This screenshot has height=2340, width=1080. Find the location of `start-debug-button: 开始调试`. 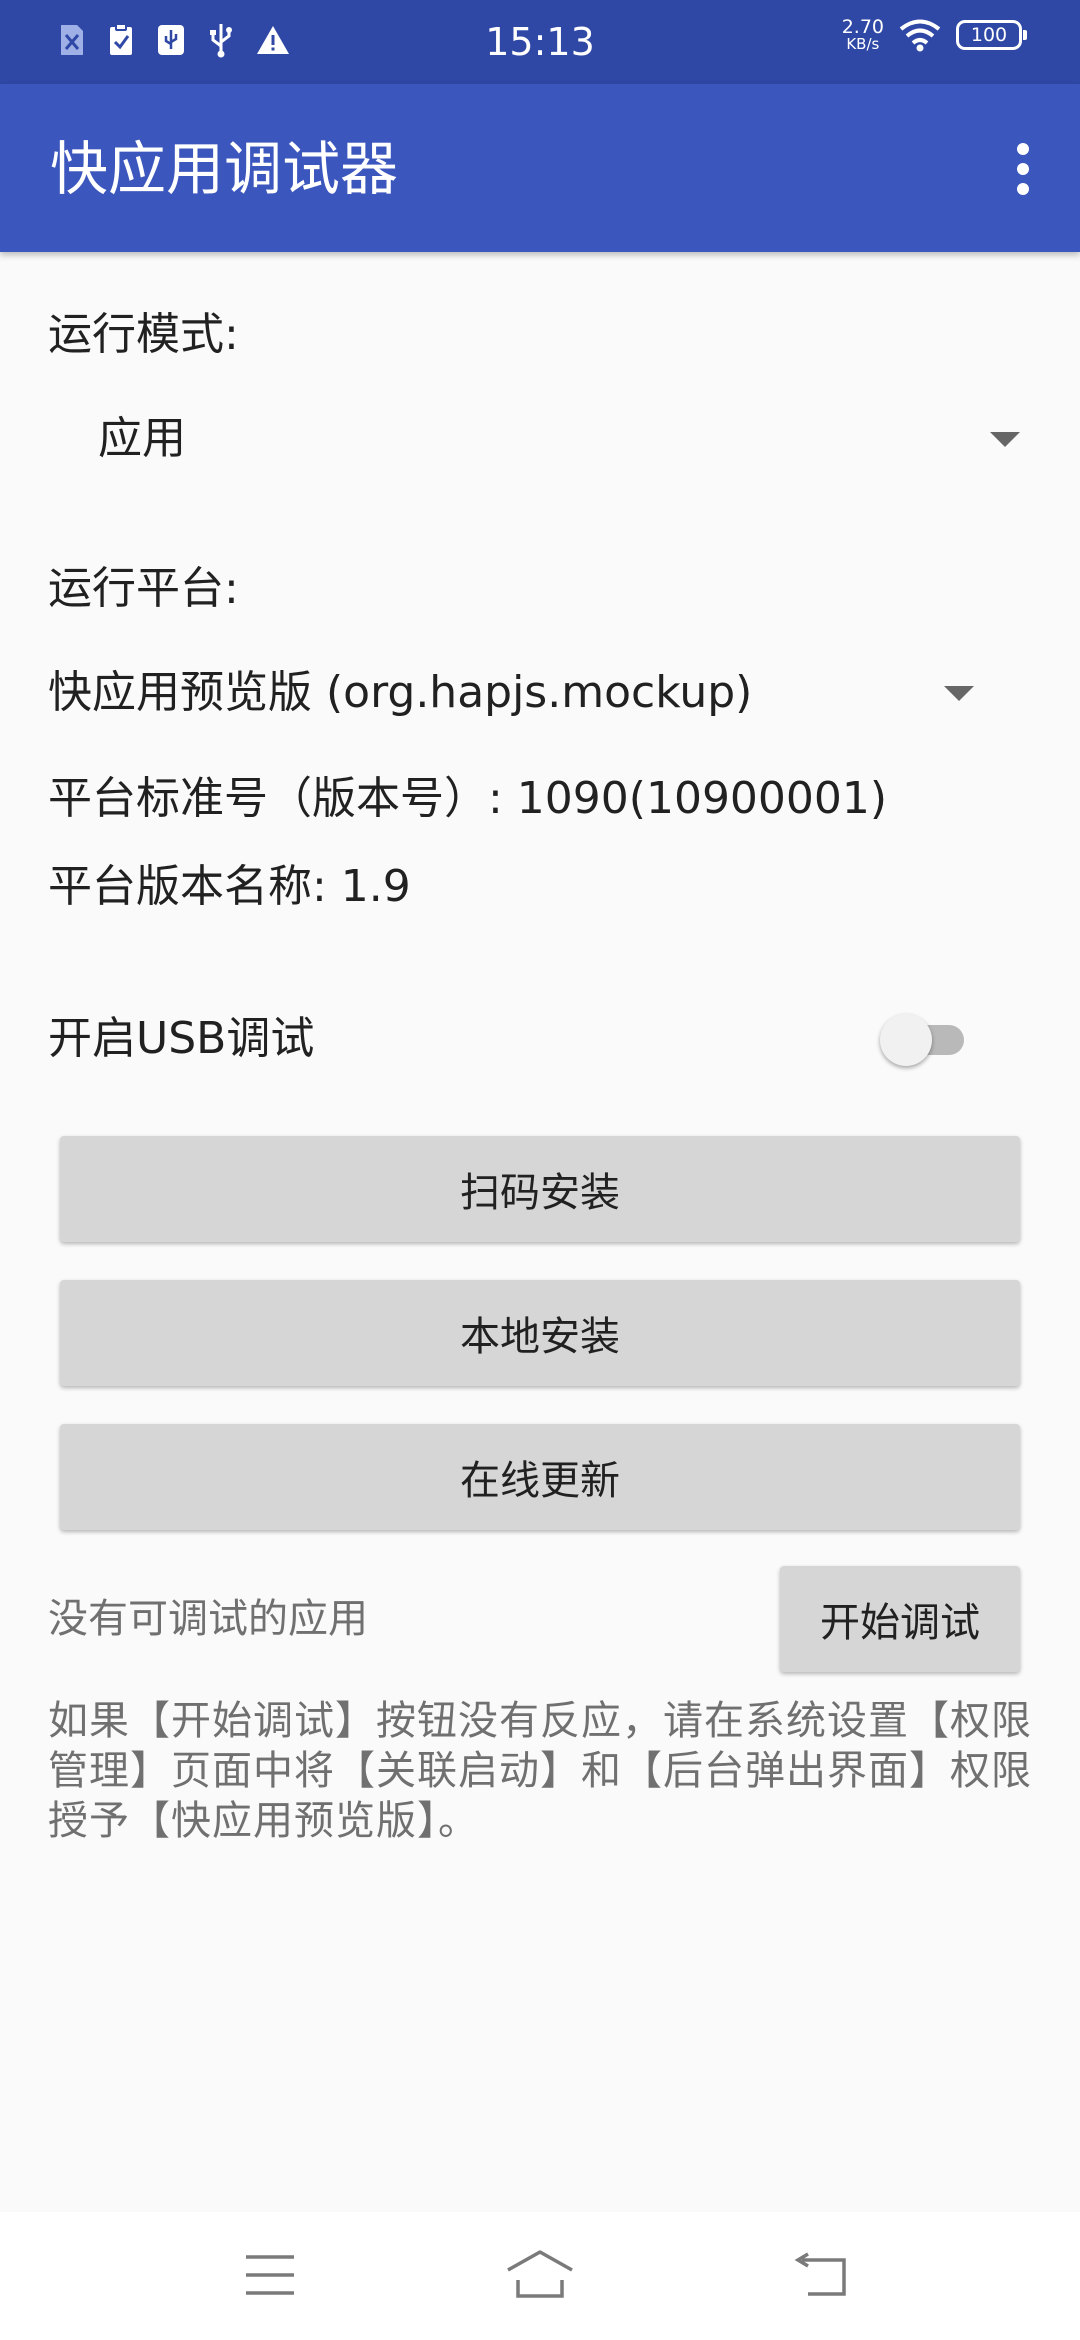

start-debug-button: 开始调试 is located at coordinates (900, 1619).